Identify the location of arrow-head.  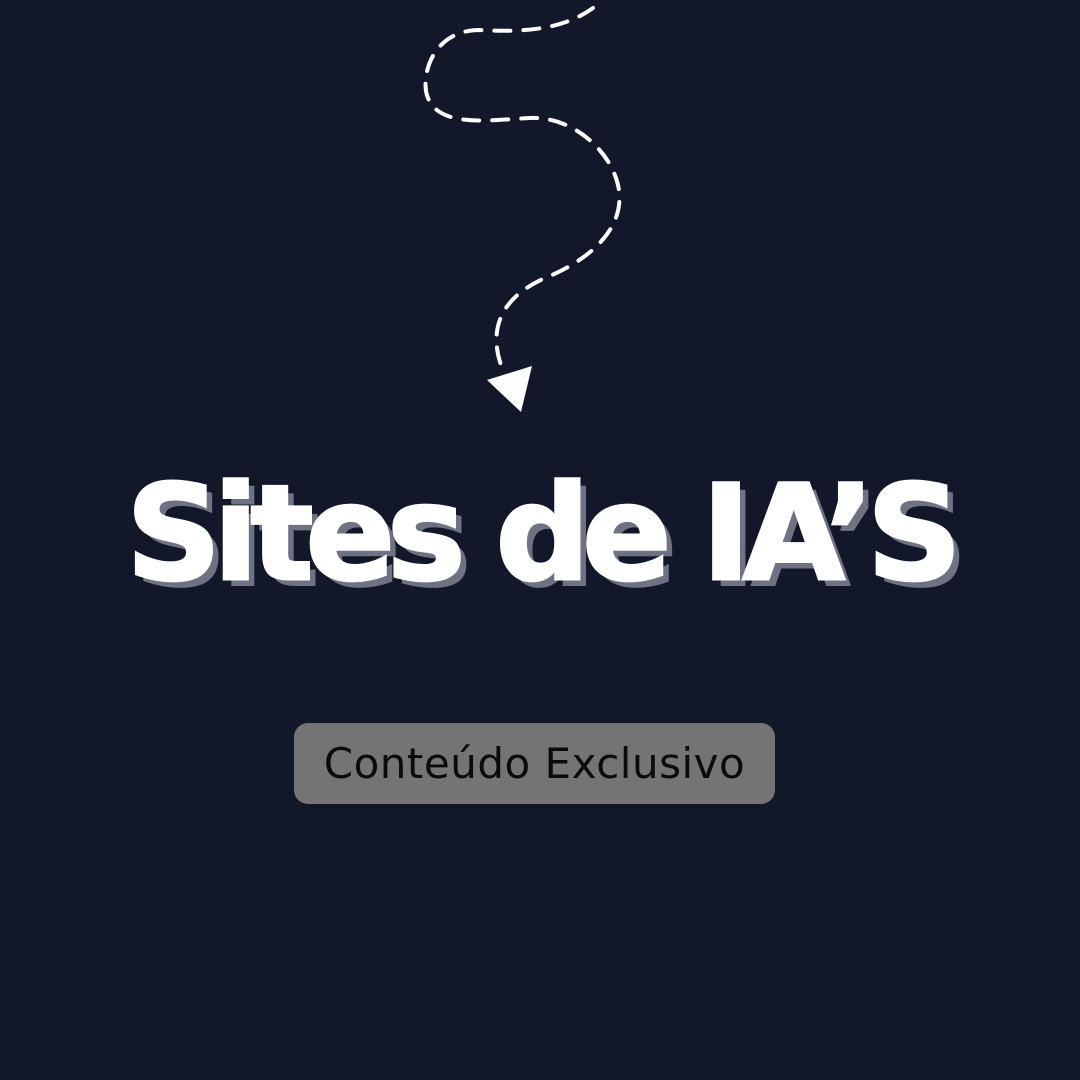
(509, 389).